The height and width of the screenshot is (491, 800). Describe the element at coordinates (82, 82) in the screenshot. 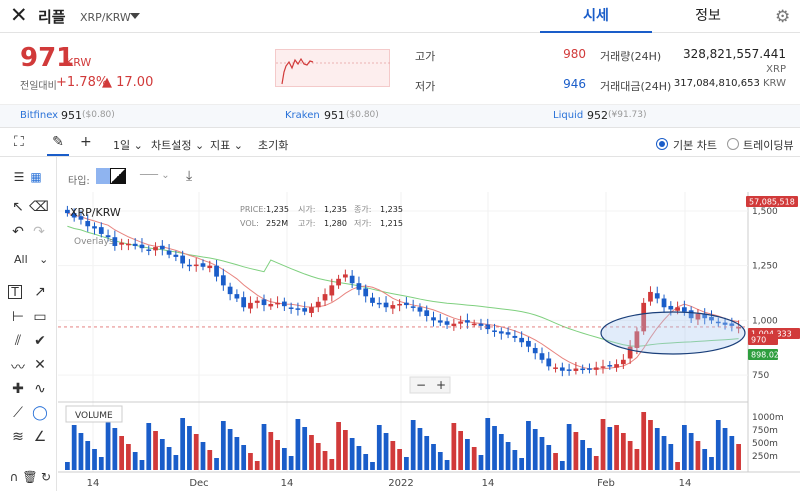

I see `change-percent: +1.78%` at that location.